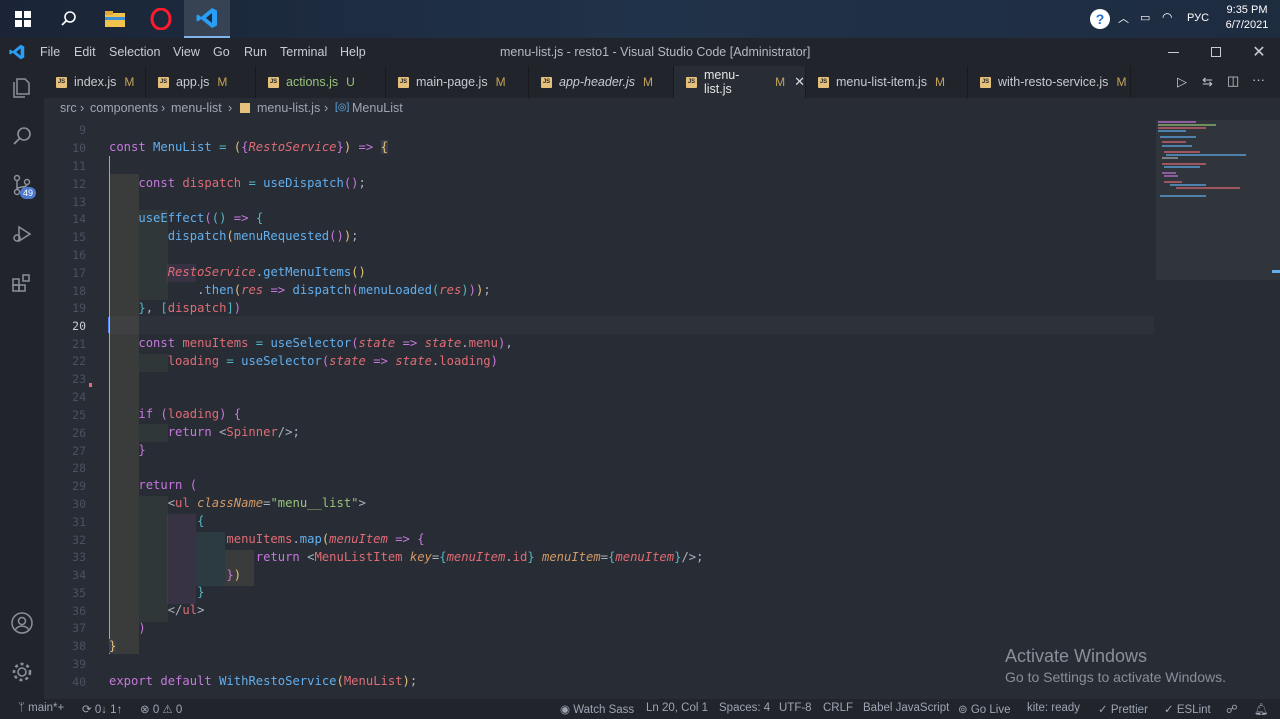 The height and width of the screenshot is (719, 1280). I want to click on go-live: ⊚ Go Live, so click(984, 709).